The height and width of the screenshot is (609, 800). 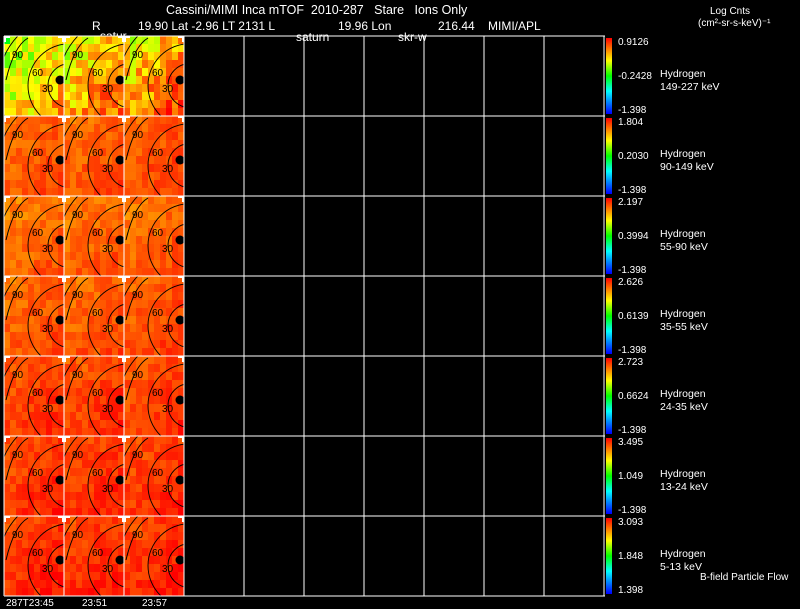 What do you see at coordinates (38, 393) in the screenshot?
I see `contour-label: 60` at bounding box center [38, 393].